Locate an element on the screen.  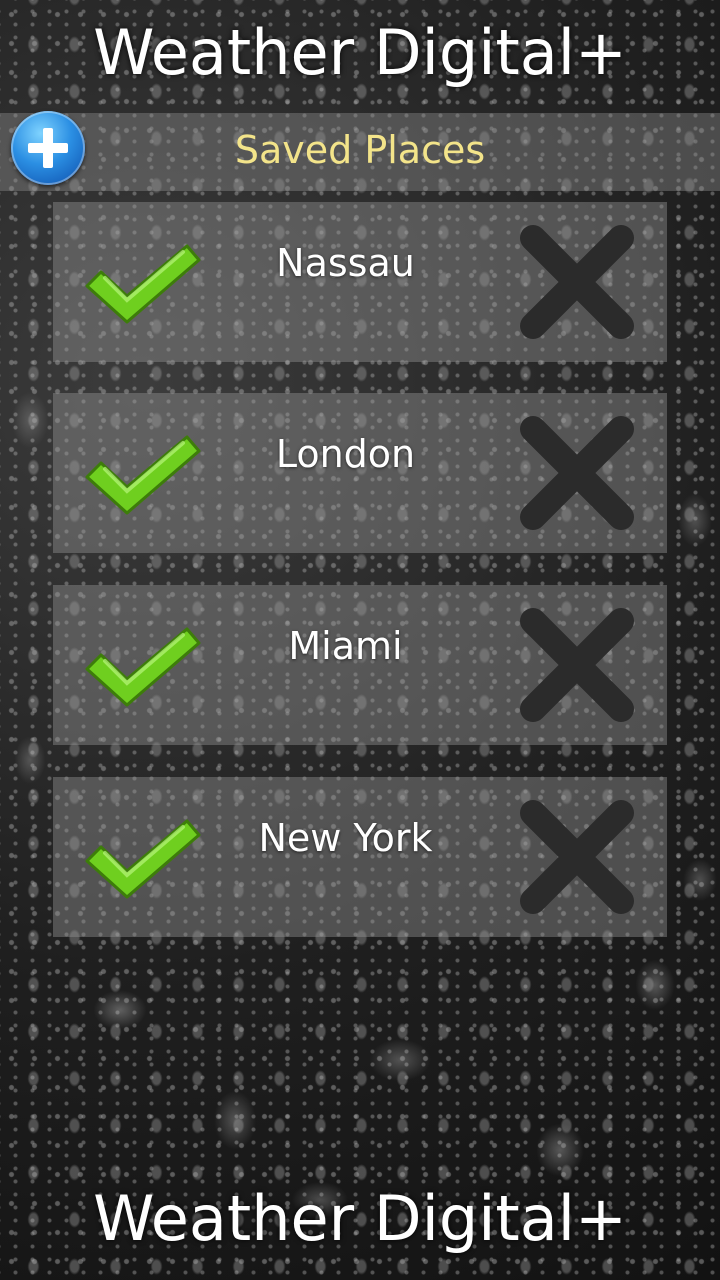
app-title: Weather Digital+ is located at coordinates (360, 52).